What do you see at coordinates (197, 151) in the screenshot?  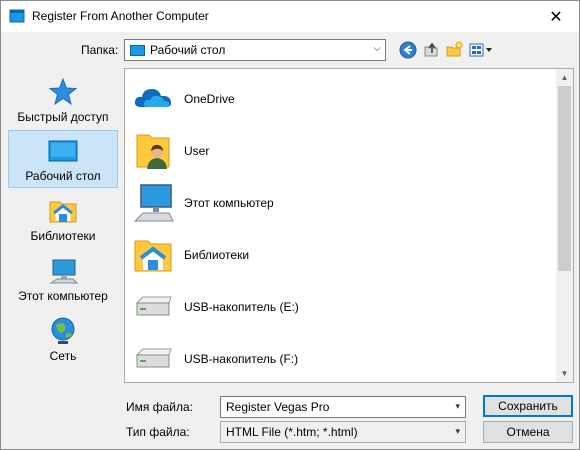 I see `item-name: User` at bounding box center [197, 151].